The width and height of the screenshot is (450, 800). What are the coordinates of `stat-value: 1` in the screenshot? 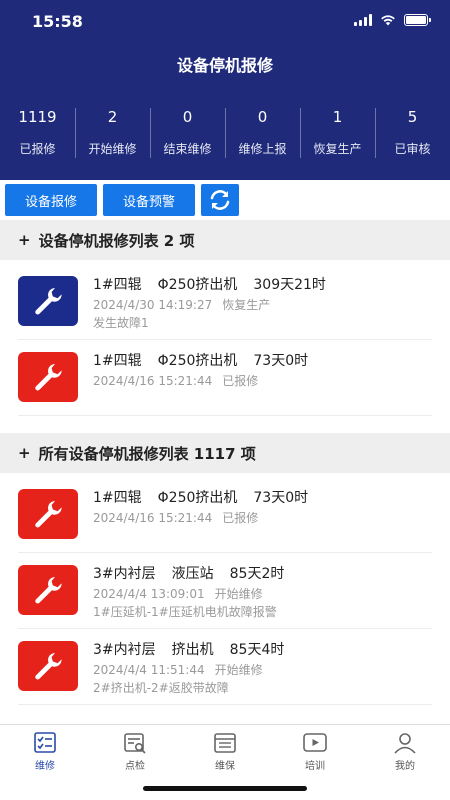 It's located at (337, 117).